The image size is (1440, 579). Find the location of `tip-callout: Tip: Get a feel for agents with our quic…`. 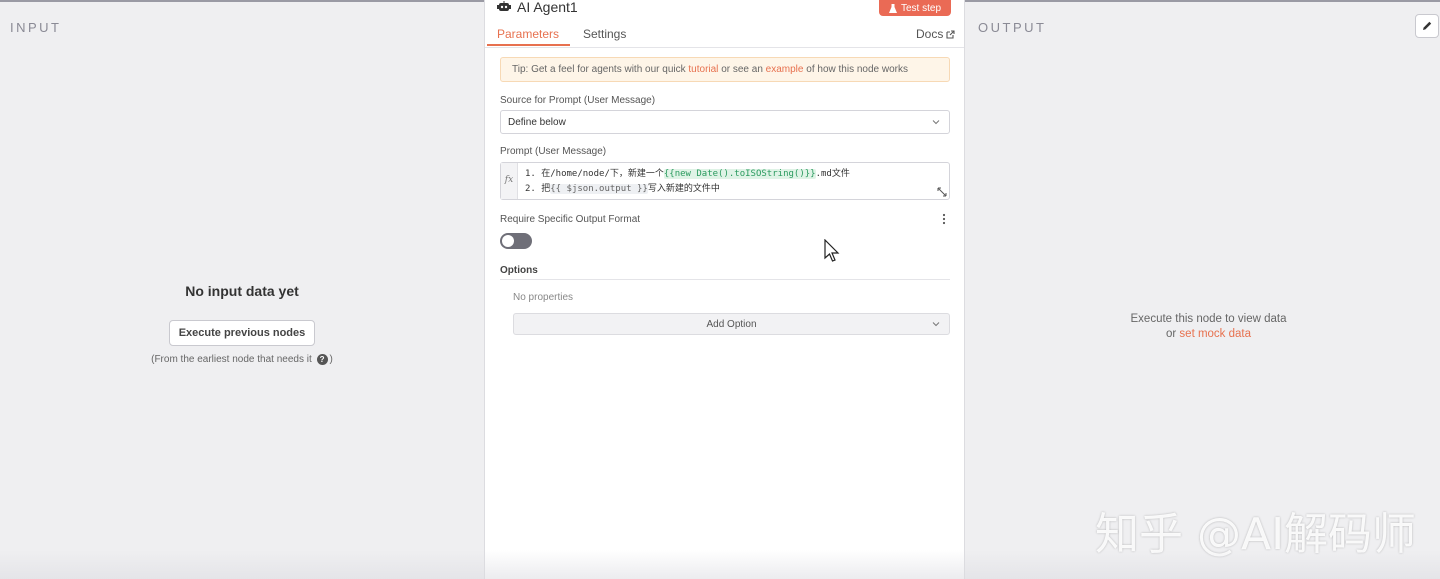

tip-callout: Tip: Get a feel for agents with our quic… is located at coordinates (725, 69).